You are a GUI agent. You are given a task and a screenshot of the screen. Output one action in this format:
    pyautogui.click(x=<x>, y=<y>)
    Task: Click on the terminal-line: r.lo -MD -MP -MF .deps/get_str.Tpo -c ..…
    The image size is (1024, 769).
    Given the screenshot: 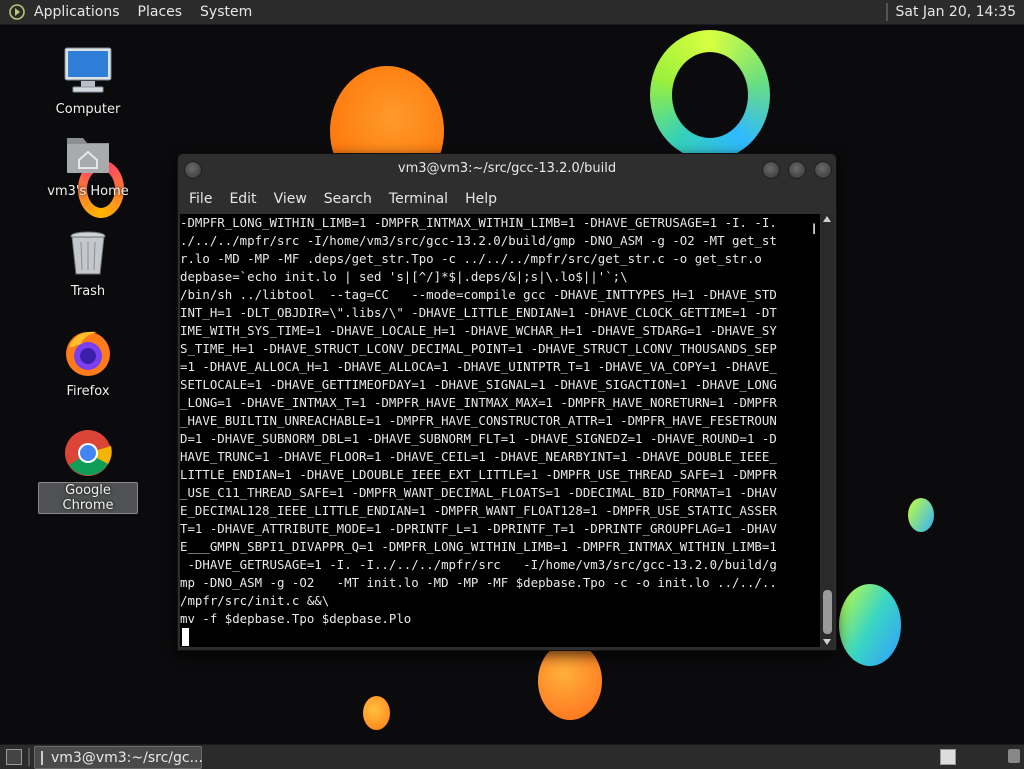 What is the action you would take?
    pyautogui.click(x=471, y=258)
    